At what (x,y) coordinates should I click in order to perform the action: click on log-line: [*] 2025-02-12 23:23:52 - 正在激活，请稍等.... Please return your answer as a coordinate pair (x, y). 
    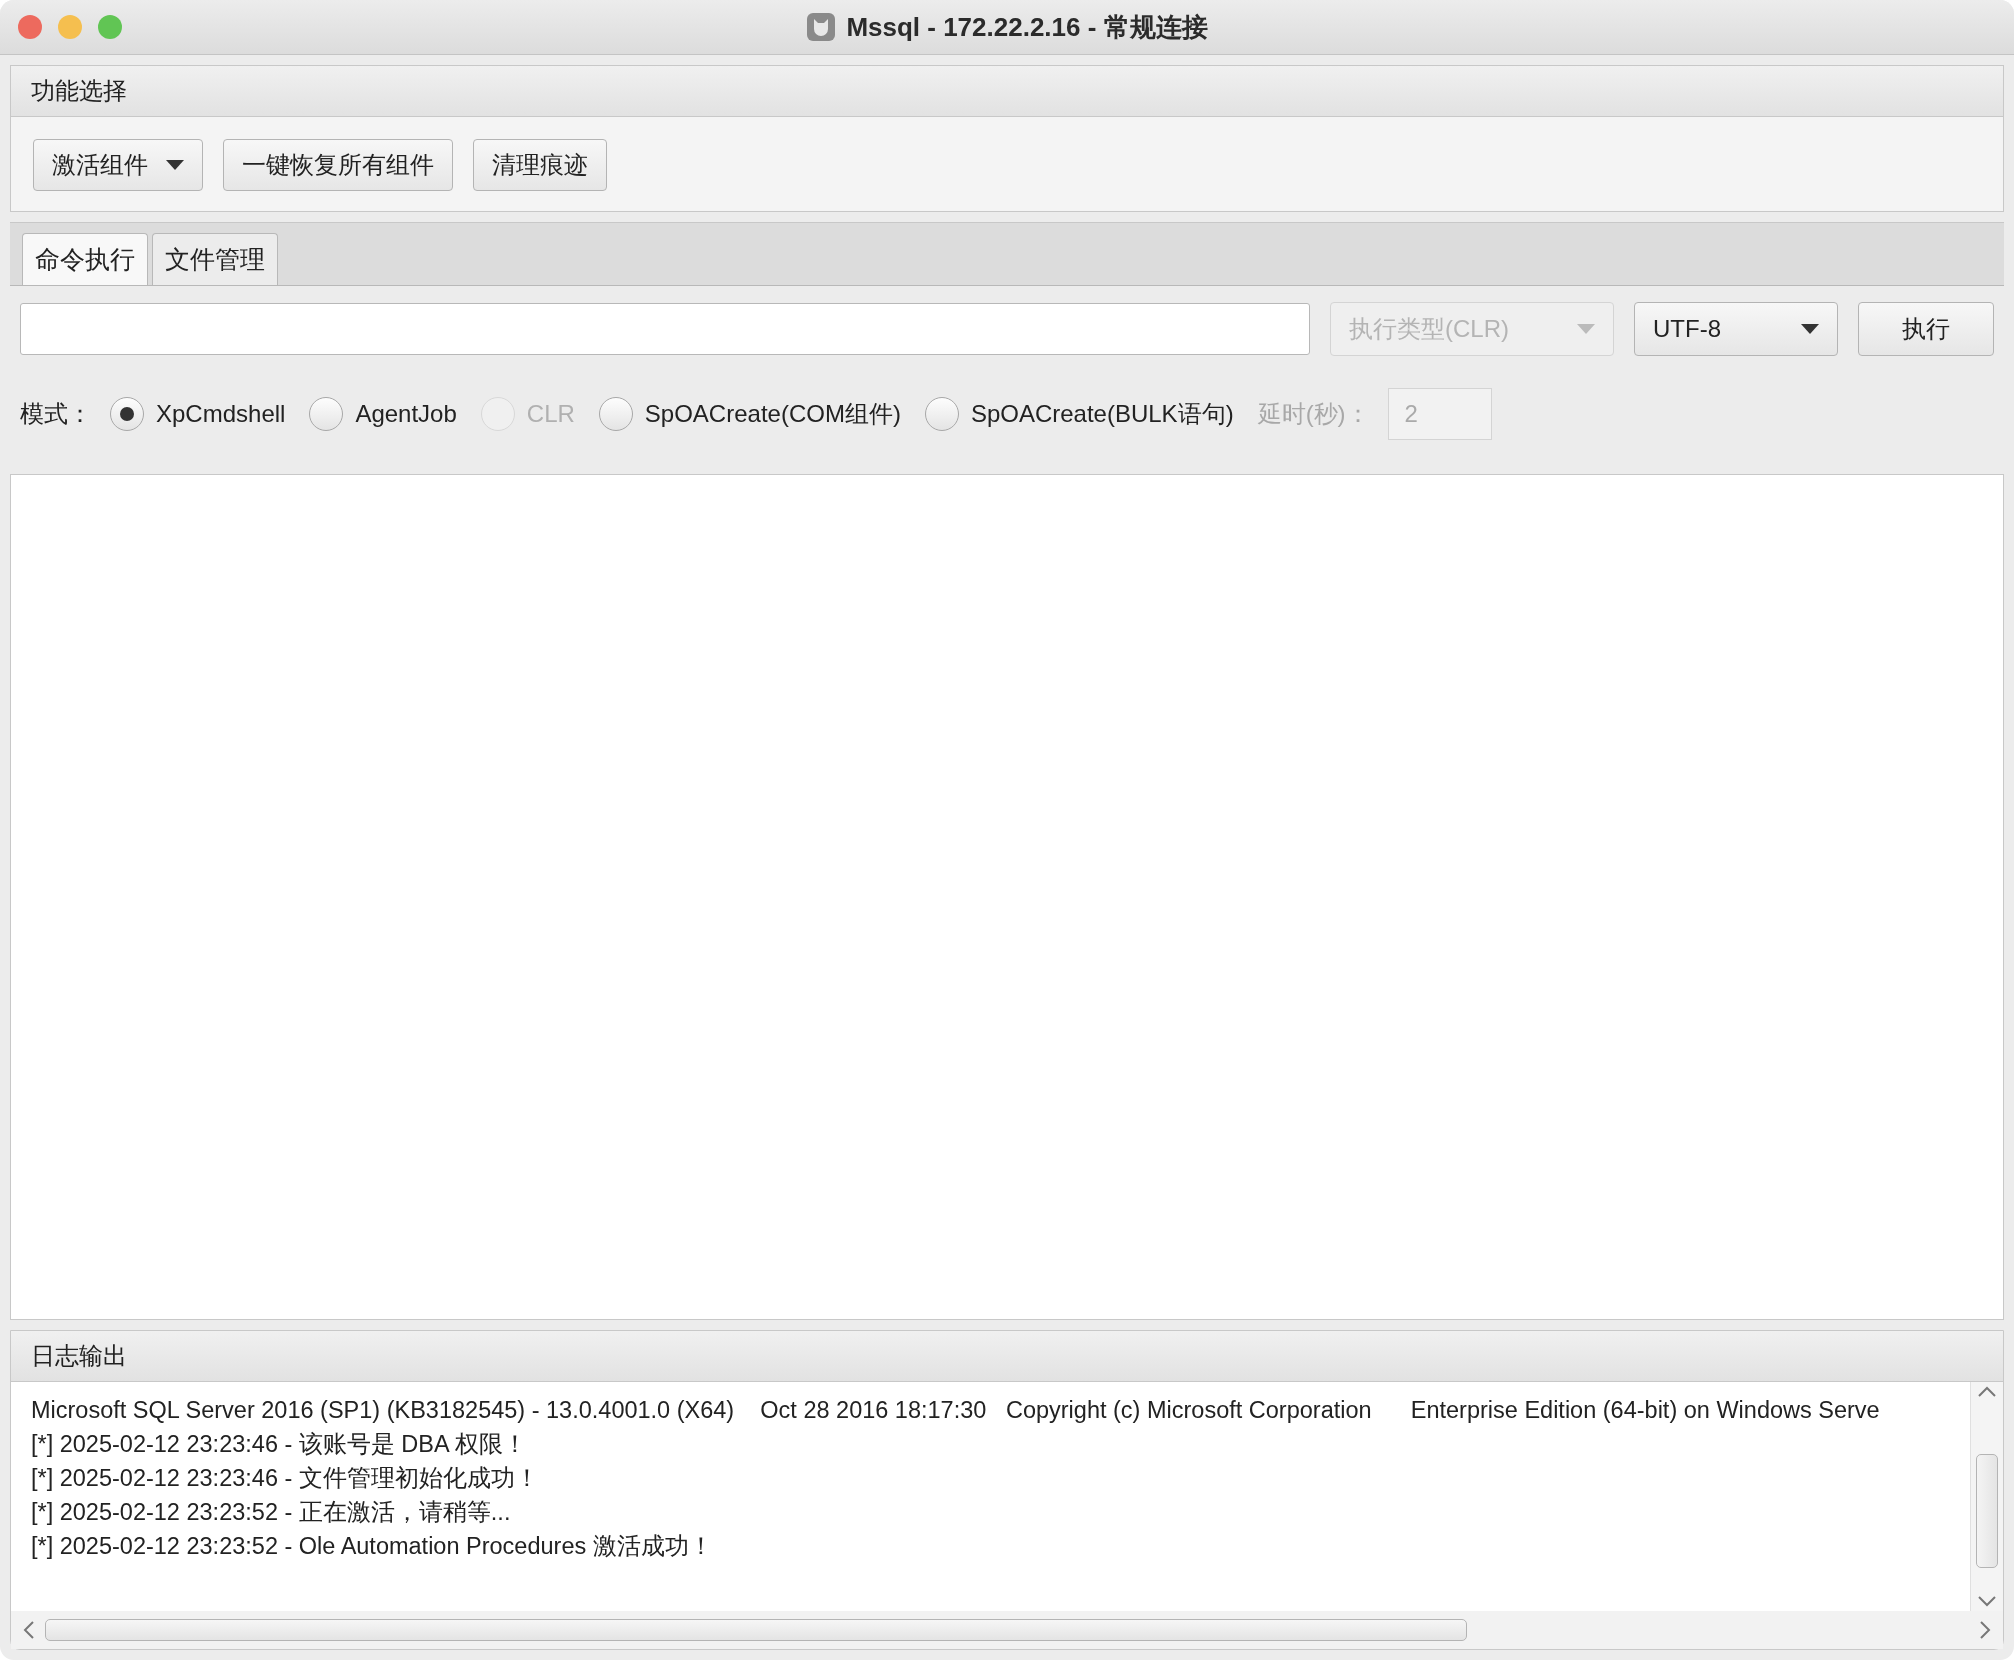
    Looking at the image, I should click on (271, 1512).